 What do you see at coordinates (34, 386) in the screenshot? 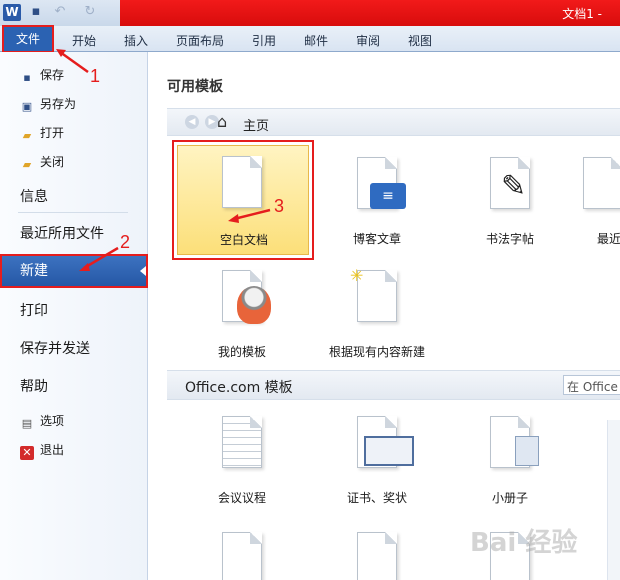
I see `menu-help: 帮助` at bounding box center [34, 386].